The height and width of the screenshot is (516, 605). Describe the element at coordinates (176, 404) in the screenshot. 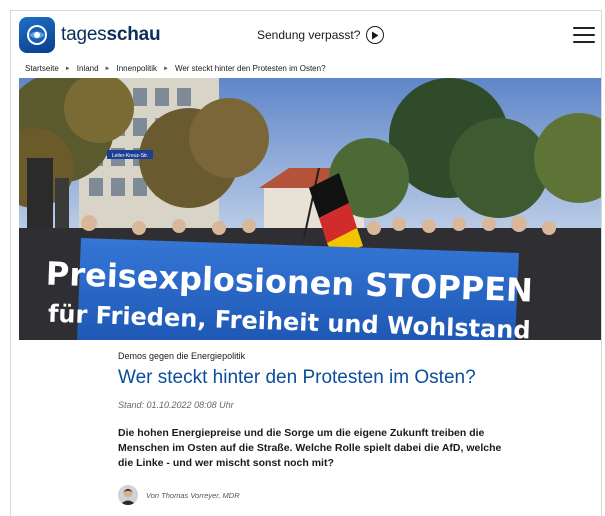

I see `article-timestamp: Stand: 01.10.2022 08:08 Uhr` at that location.